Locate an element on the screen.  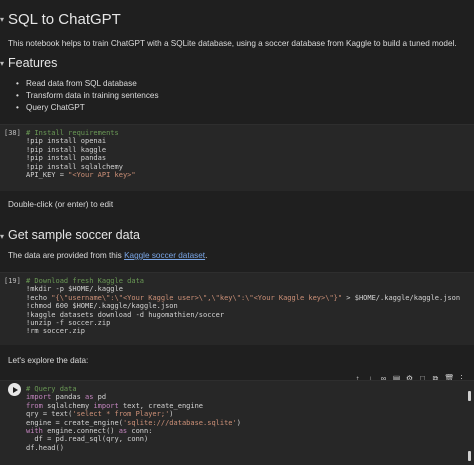
code-token: engine.connect() is located at coordinates (80, 431).